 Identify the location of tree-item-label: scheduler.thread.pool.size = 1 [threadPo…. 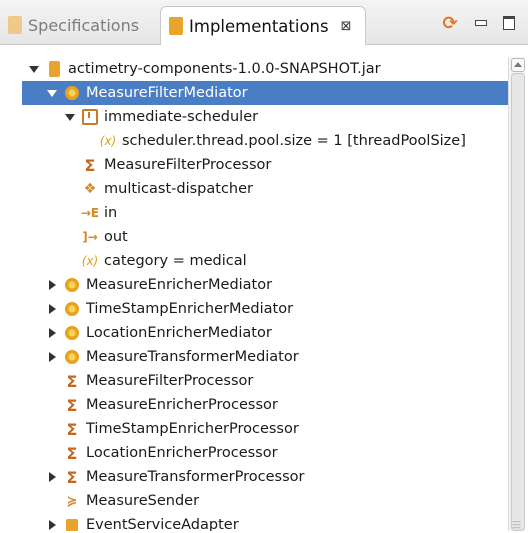
(294, 141).